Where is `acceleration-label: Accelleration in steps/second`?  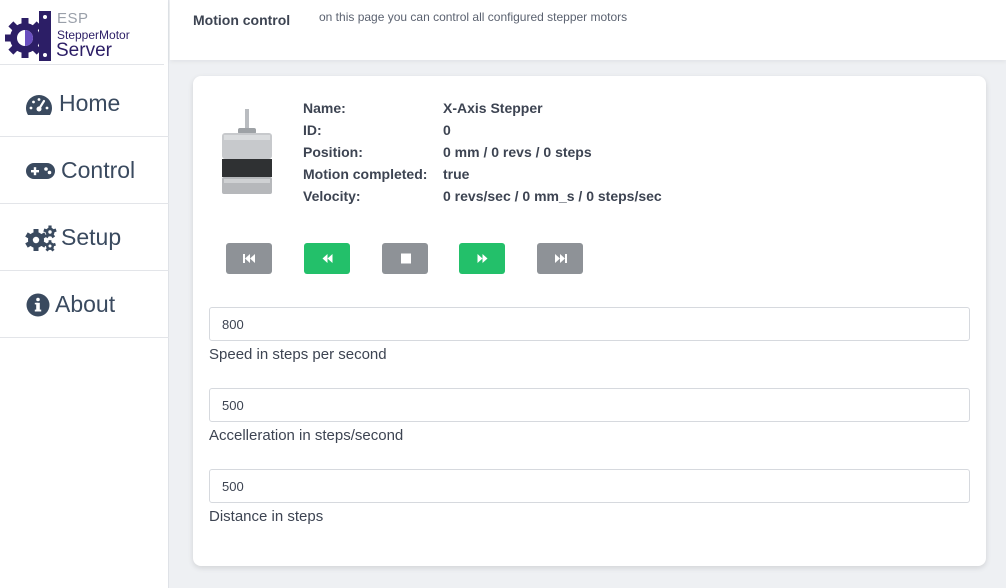
acceleration-label: Accelleration in steps/second is located at coordinates (306, 435).